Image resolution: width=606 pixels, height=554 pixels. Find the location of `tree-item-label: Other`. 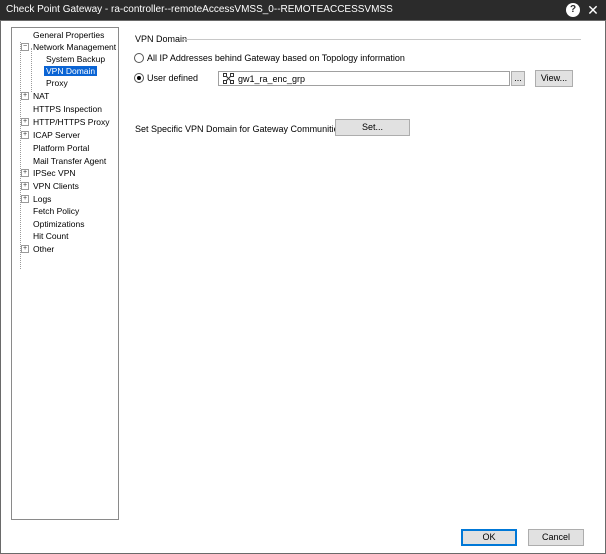

tree-item-label: Other is located at coordinates (44, 249).